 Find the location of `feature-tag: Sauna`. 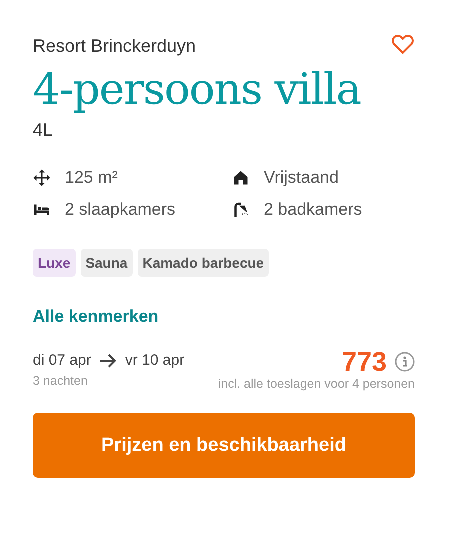

feature-tag: Sauna is located at coordinates (106, 263).